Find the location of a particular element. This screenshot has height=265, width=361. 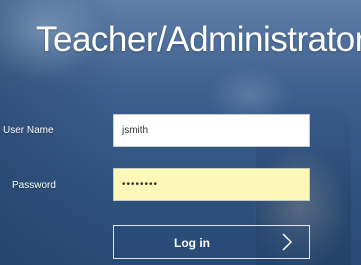

username-label: User Name is located at coordinates (28, 130).